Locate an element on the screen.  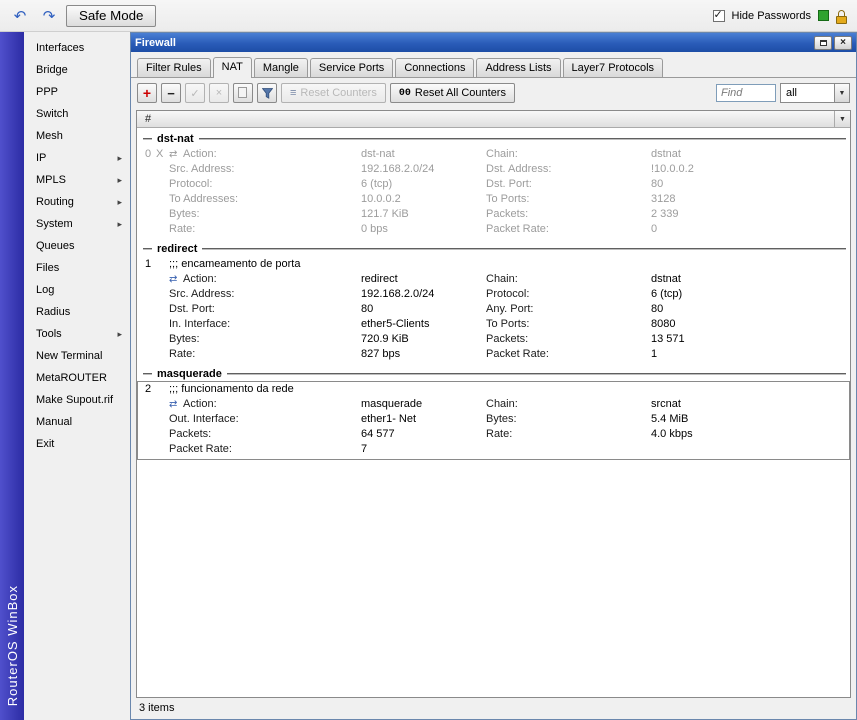
field-label: To Ports: is located at coordinates (508, 324).